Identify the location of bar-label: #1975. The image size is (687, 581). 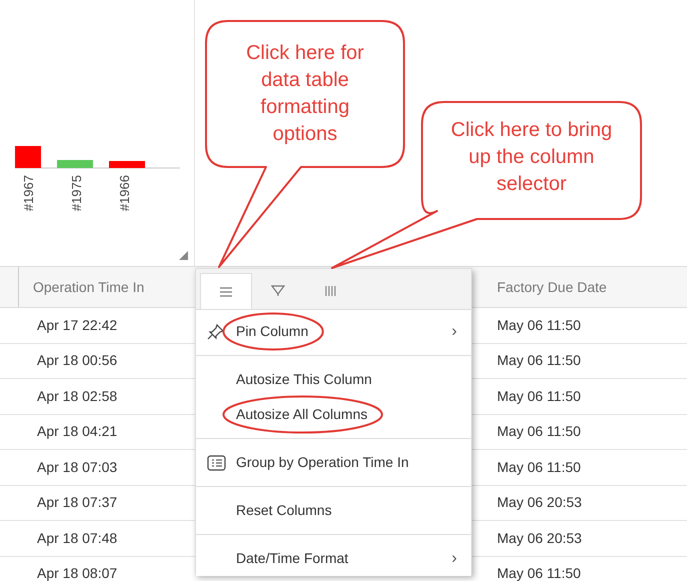
(76, 193).